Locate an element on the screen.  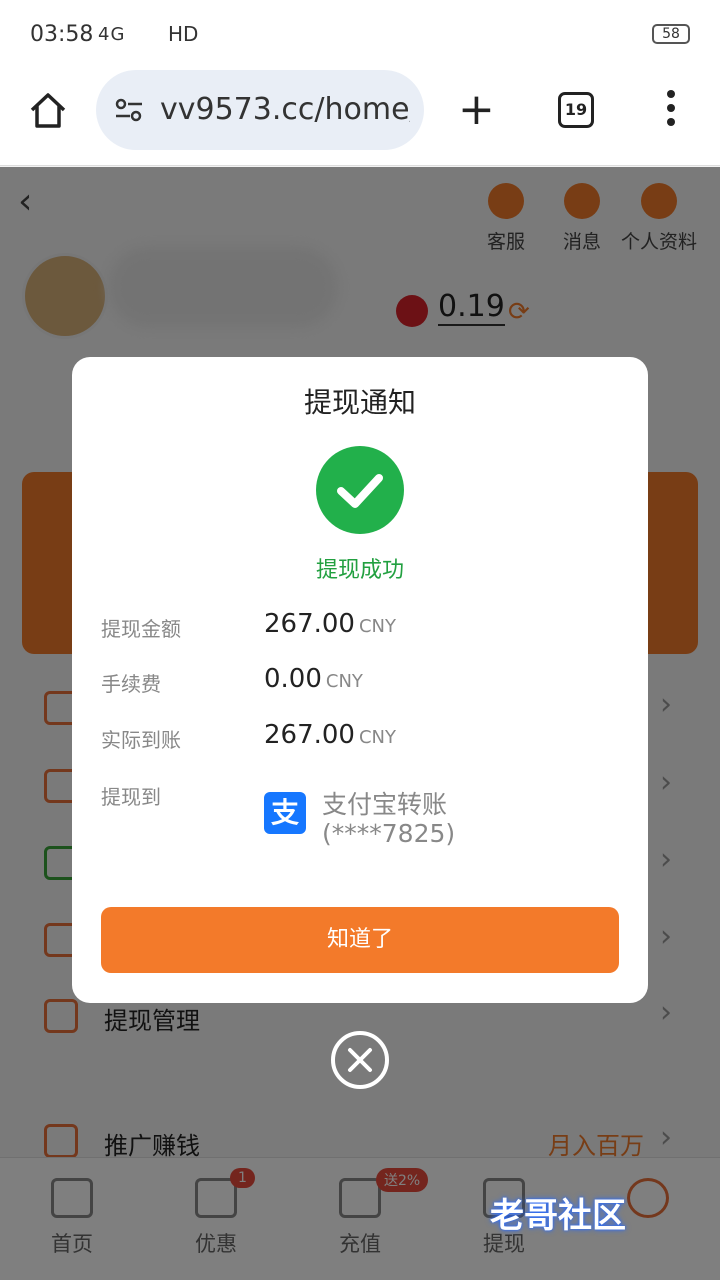
url-text: vv9573.cc/home/ is located at coordinates (285, 109).